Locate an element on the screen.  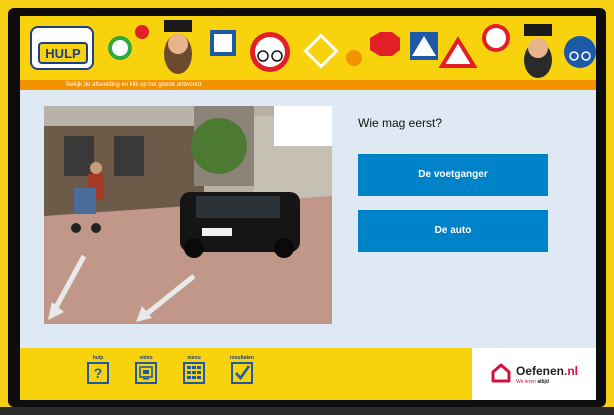
help-button: hulp ? is located at coordinates (98, 369).